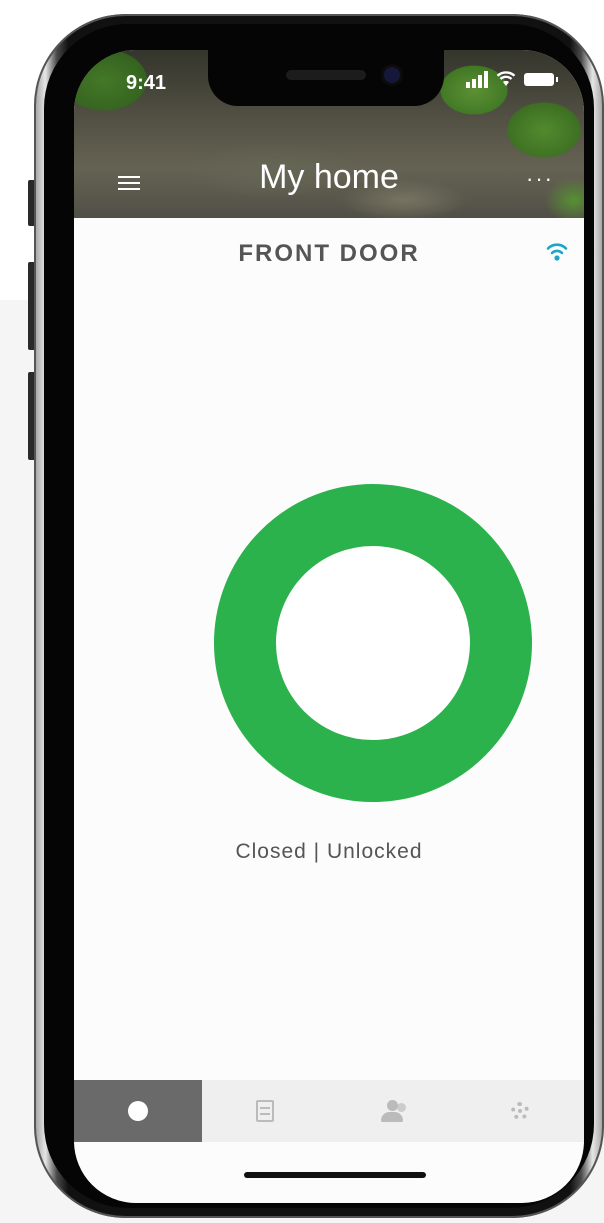 The image size is (604, 1223). Describe the element at coordinates (146, 83) in the screenshot. I see `status-time: 9:41` at that location.